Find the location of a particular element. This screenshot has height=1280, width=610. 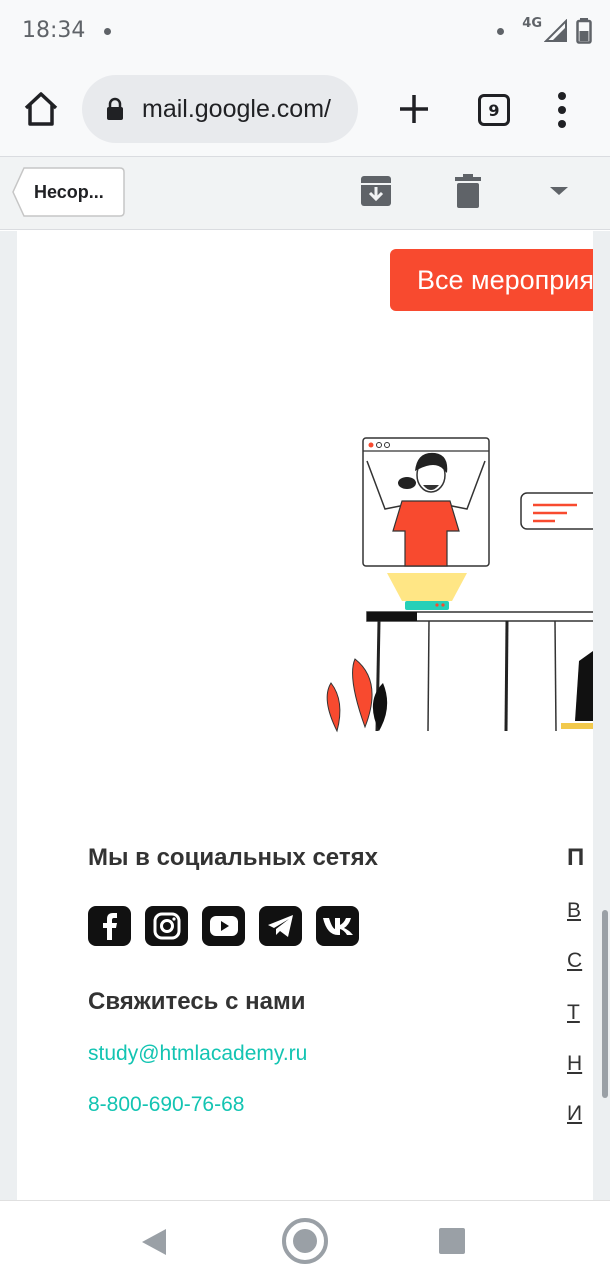

home-circle-icon is located at coordinates (305, 1241).